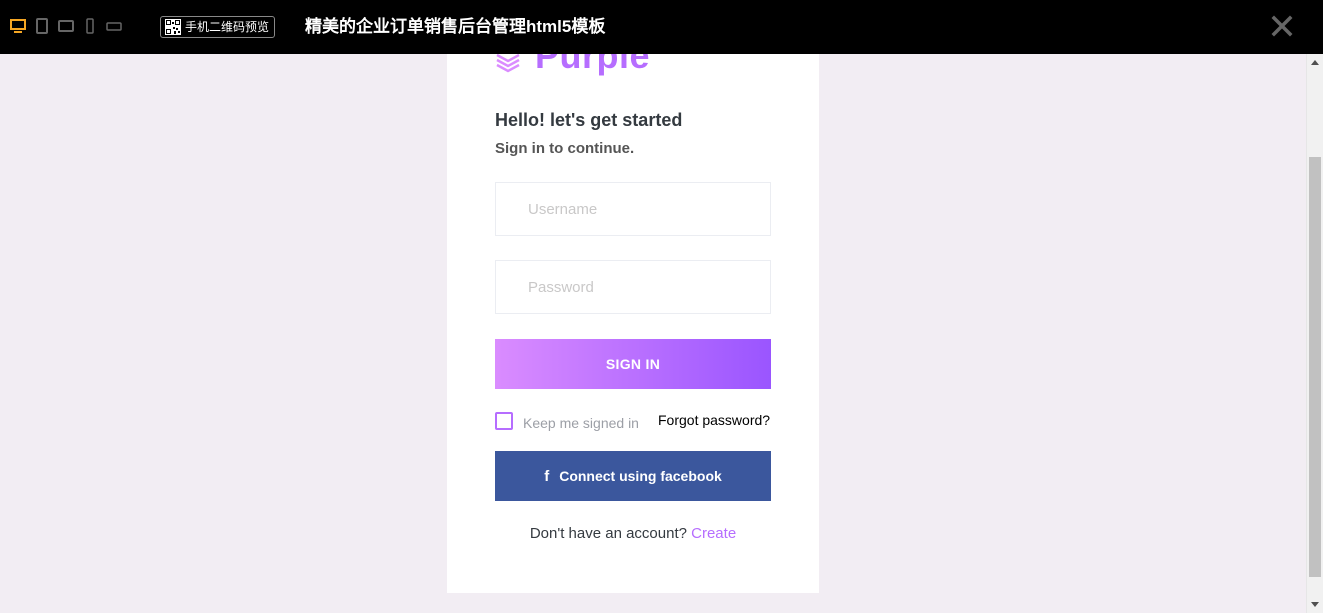  What do you see at coordinates (227, 27) in the screenshot?
I see `qr-preview-label: 手机二维码预览` at bounding box center [227, 27].